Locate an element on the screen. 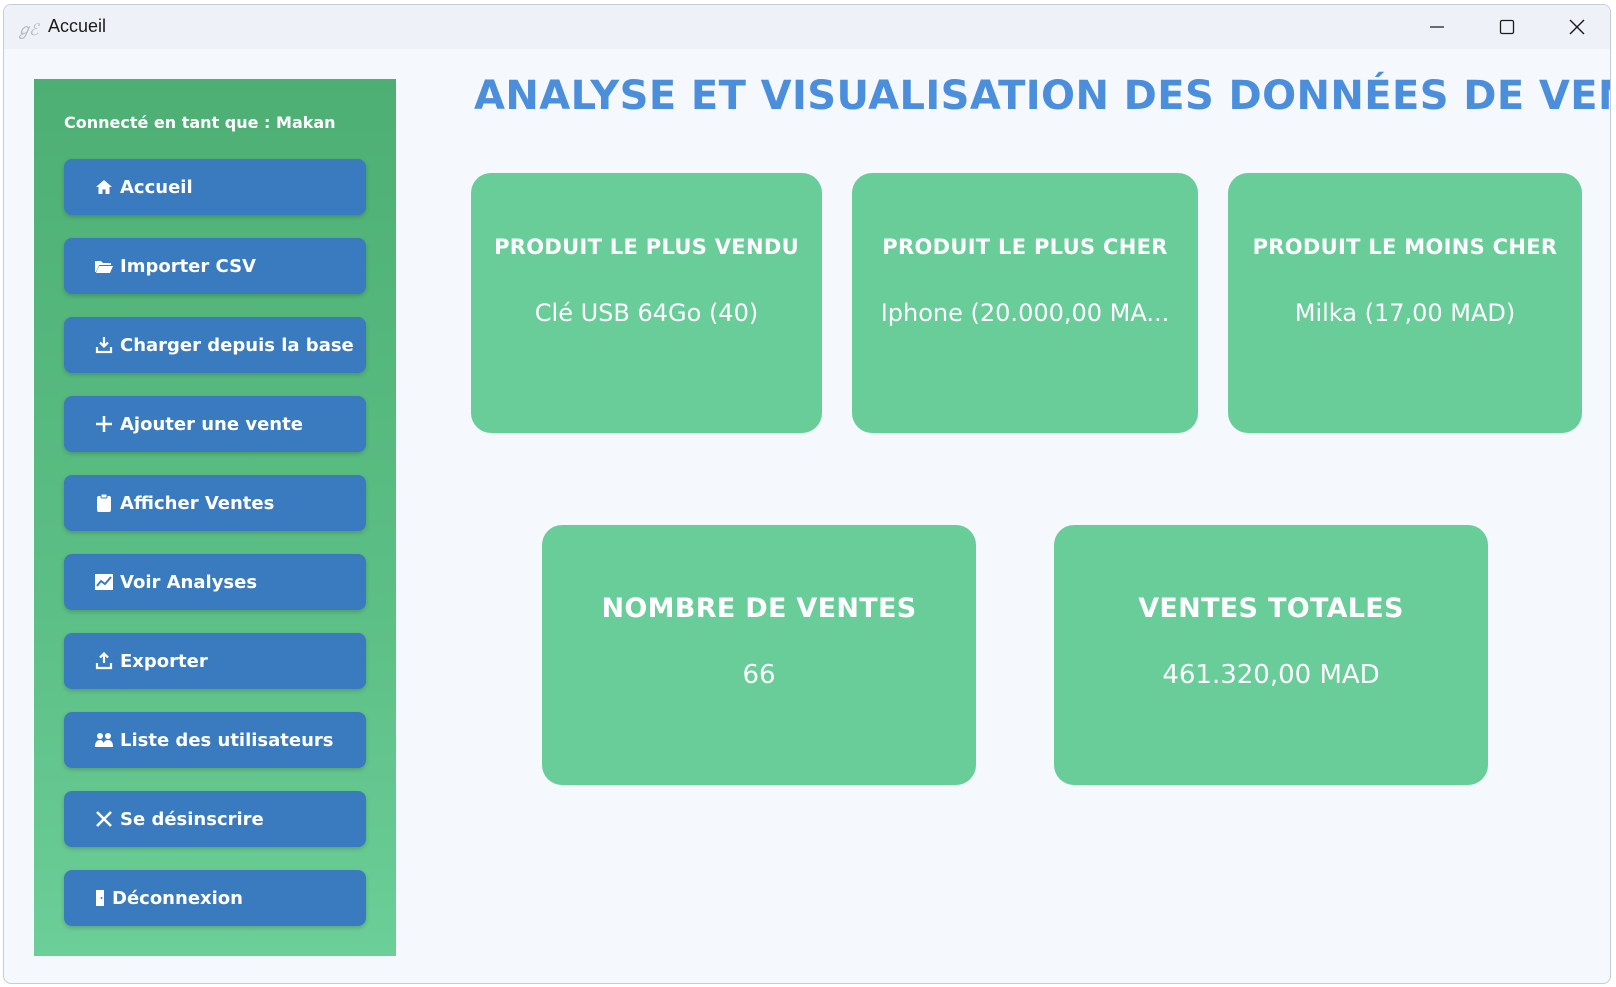  card-value: 66 is located at coordinates (759, 675).